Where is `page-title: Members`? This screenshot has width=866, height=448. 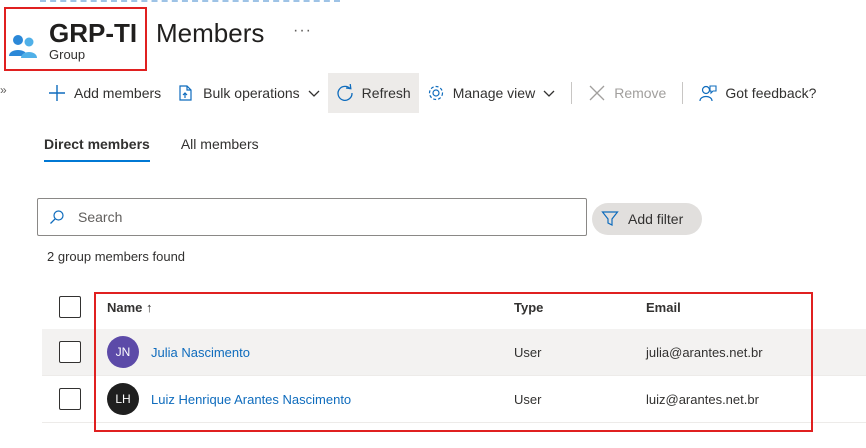 page-title: Members is located at coordinates (210, 33).